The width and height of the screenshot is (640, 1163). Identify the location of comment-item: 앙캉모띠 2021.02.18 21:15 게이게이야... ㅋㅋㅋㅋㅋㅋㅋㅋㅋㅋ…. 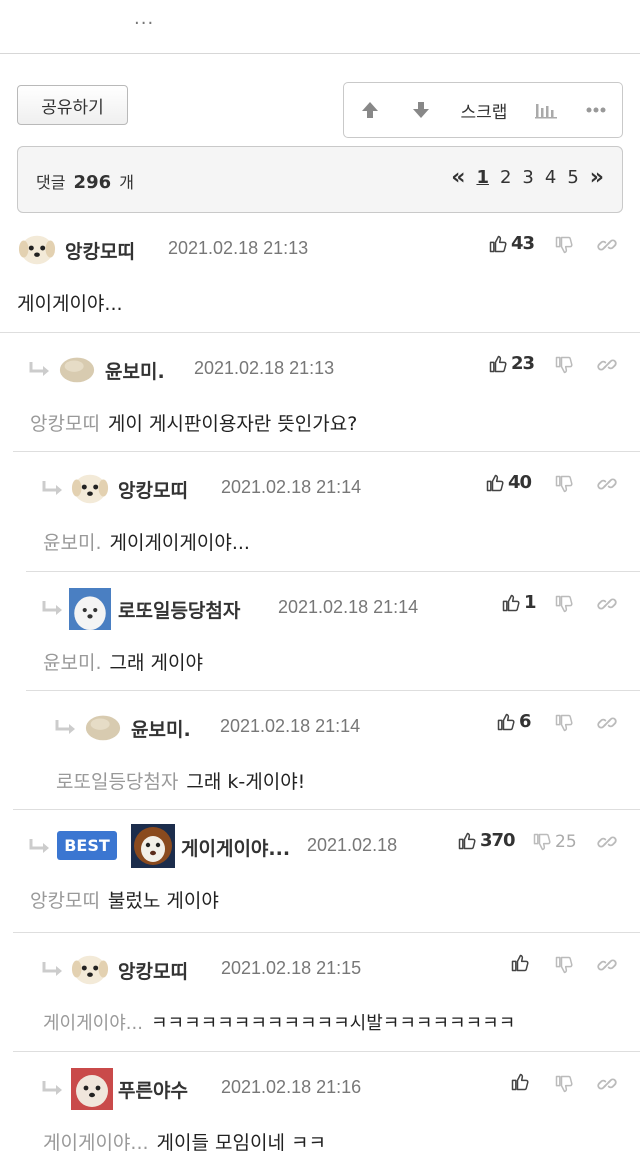
(326, 992).